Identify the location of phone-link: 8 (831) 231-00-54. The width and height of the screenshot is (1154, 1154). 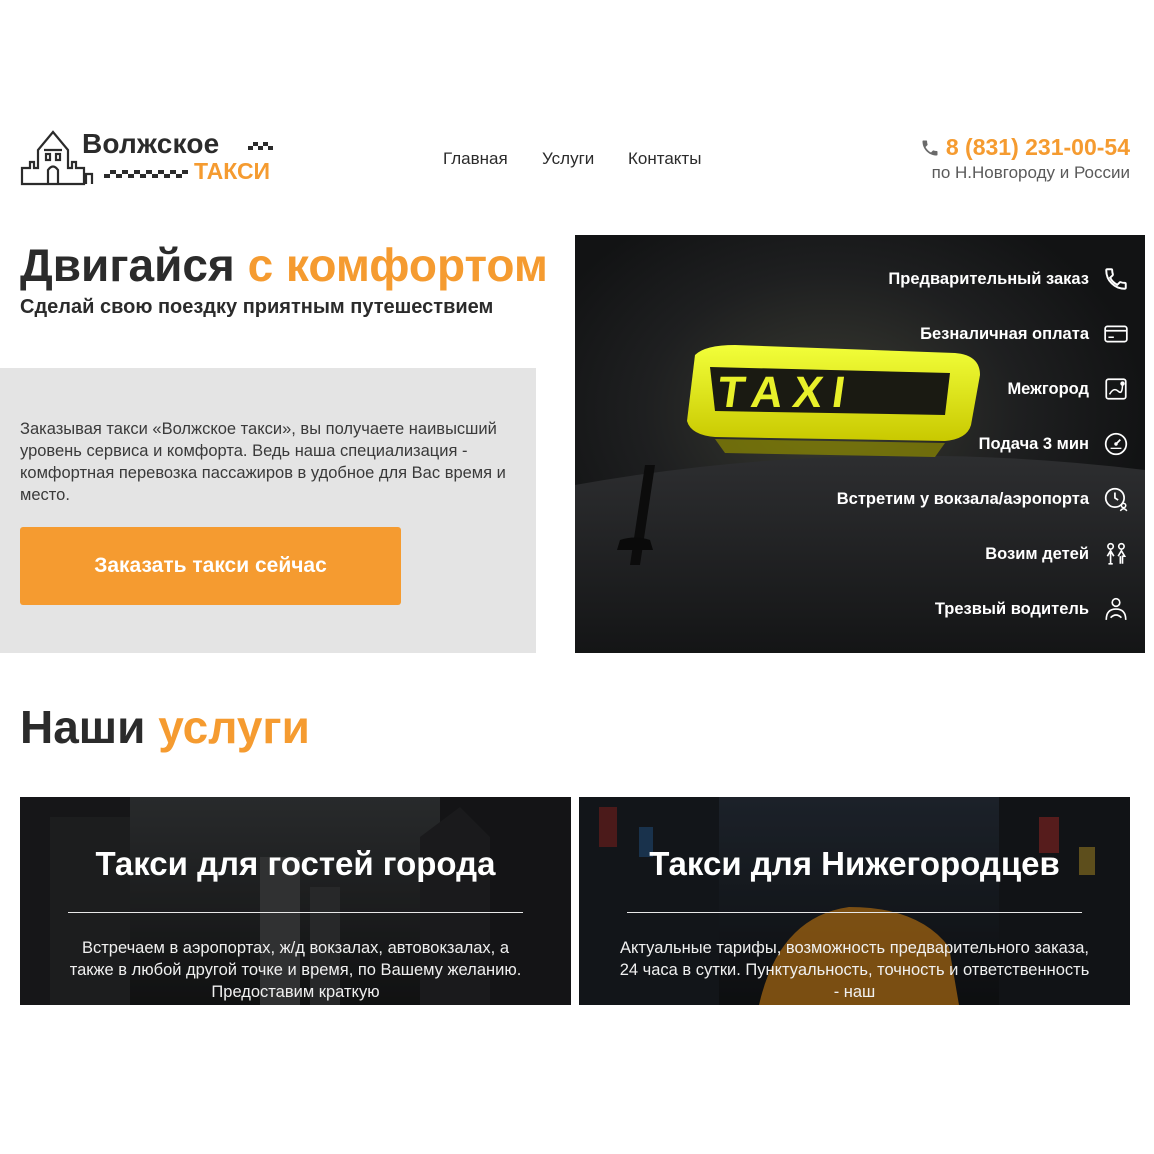
(1025, 147).